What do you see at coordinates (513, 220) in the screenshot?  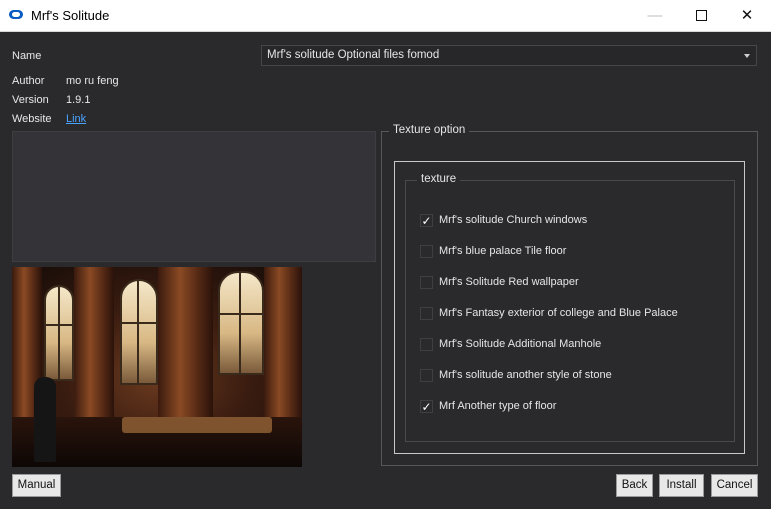 I see `option-label: Mrf's solitude Church windows` at bounding box center [513, 220].